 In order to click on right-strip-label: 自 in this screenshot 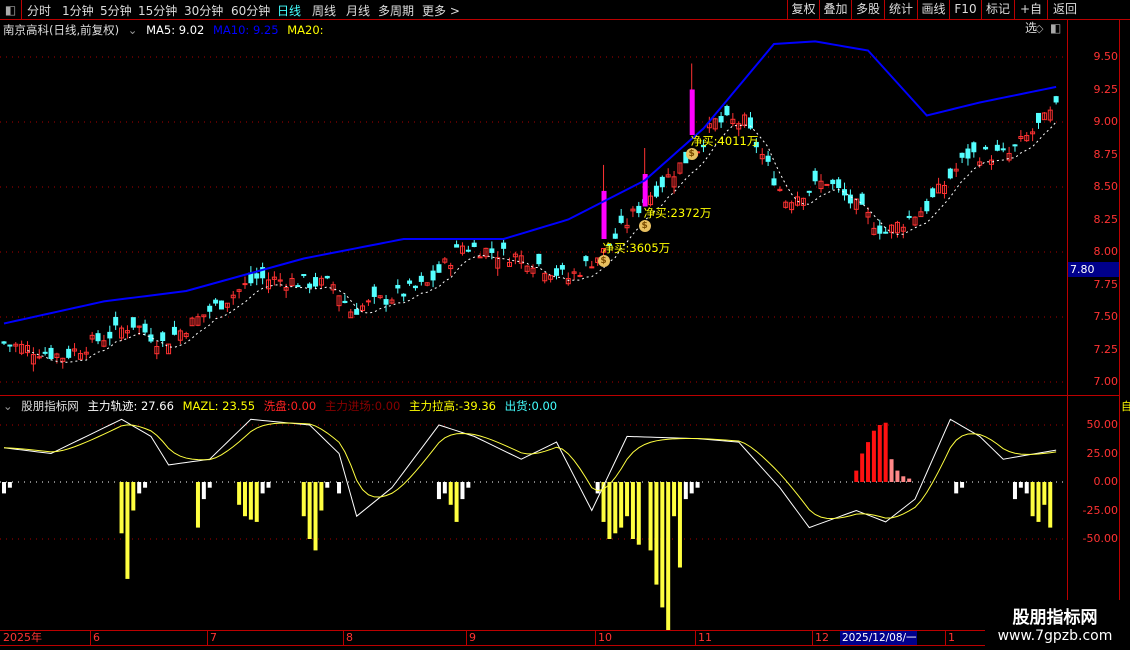, I will do `click(1125, 406)`.